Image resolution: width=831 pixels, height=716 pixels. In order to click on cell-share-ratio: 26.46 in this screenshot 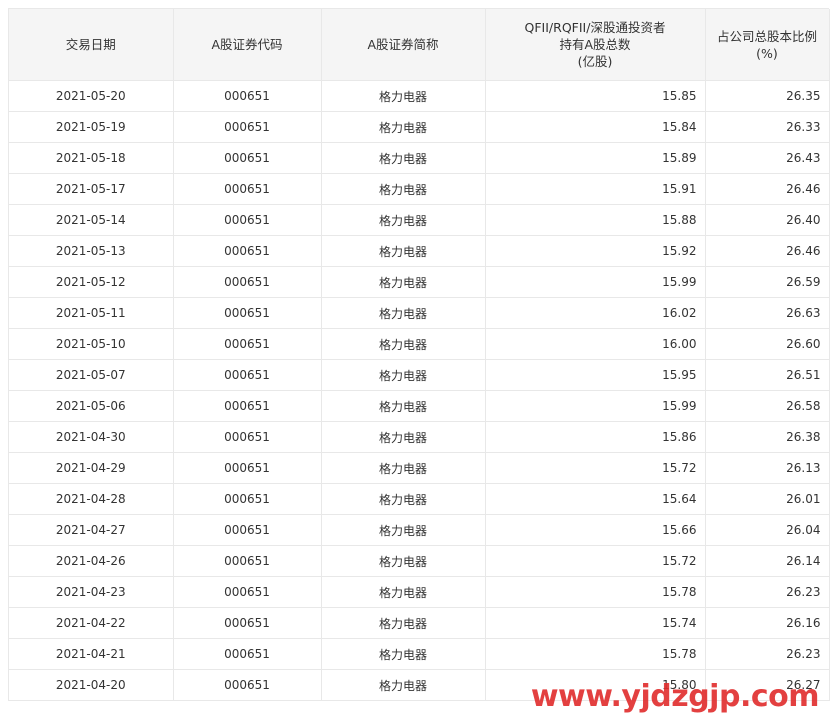, I will do `click(767, 251)`.